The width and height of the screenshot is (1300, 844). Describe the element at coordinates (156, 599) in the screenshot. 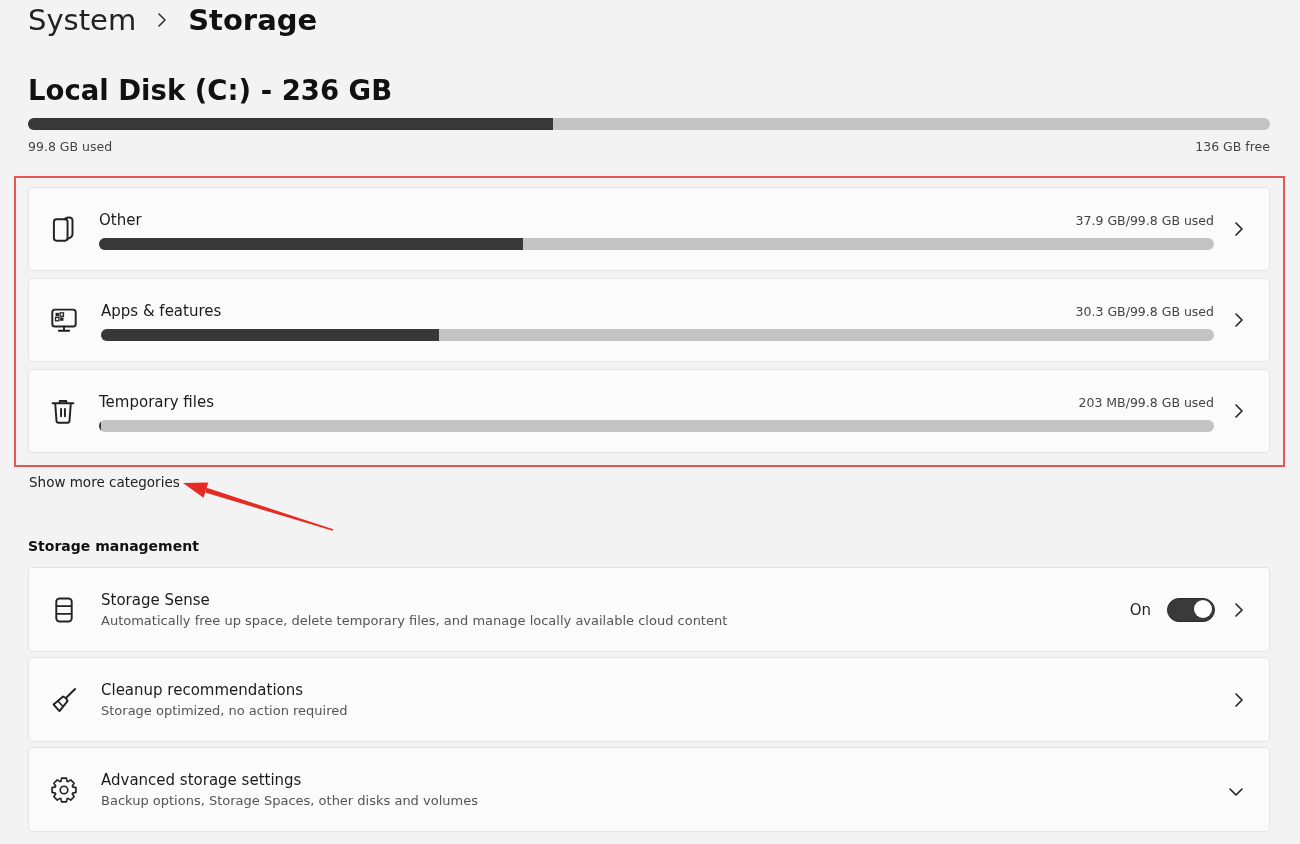

I see `setting-title: Storage Sense` at that location.